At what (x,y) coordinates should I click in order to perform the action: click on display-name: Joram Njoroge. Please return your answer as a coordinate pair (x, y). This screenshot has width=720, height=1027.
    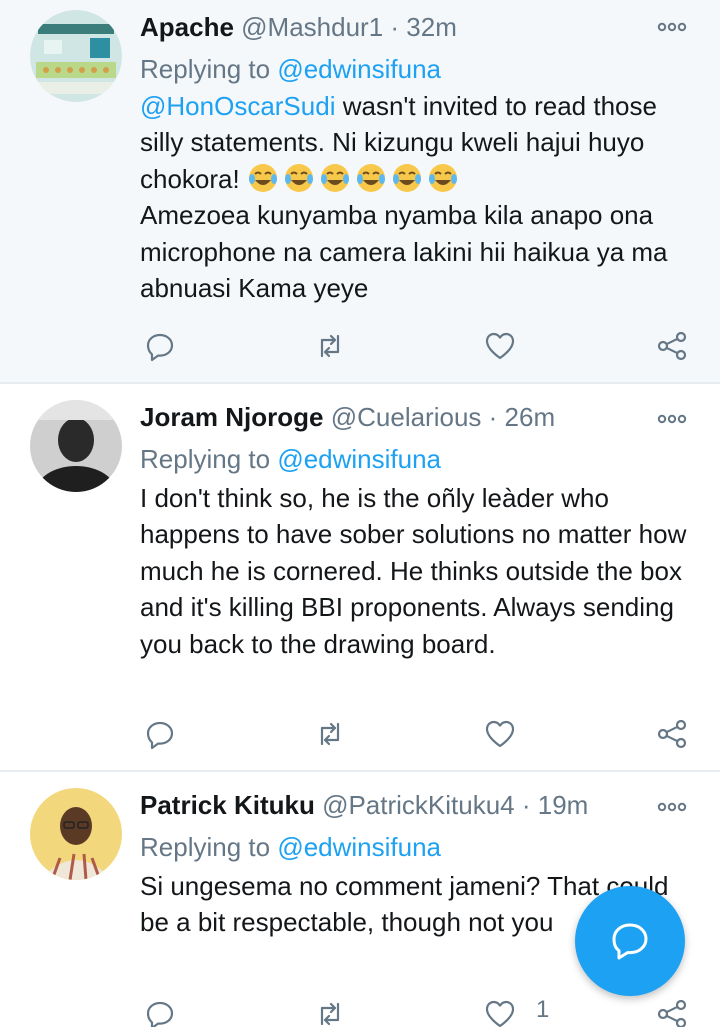
    Looking at the image, I should click on (232, 417).